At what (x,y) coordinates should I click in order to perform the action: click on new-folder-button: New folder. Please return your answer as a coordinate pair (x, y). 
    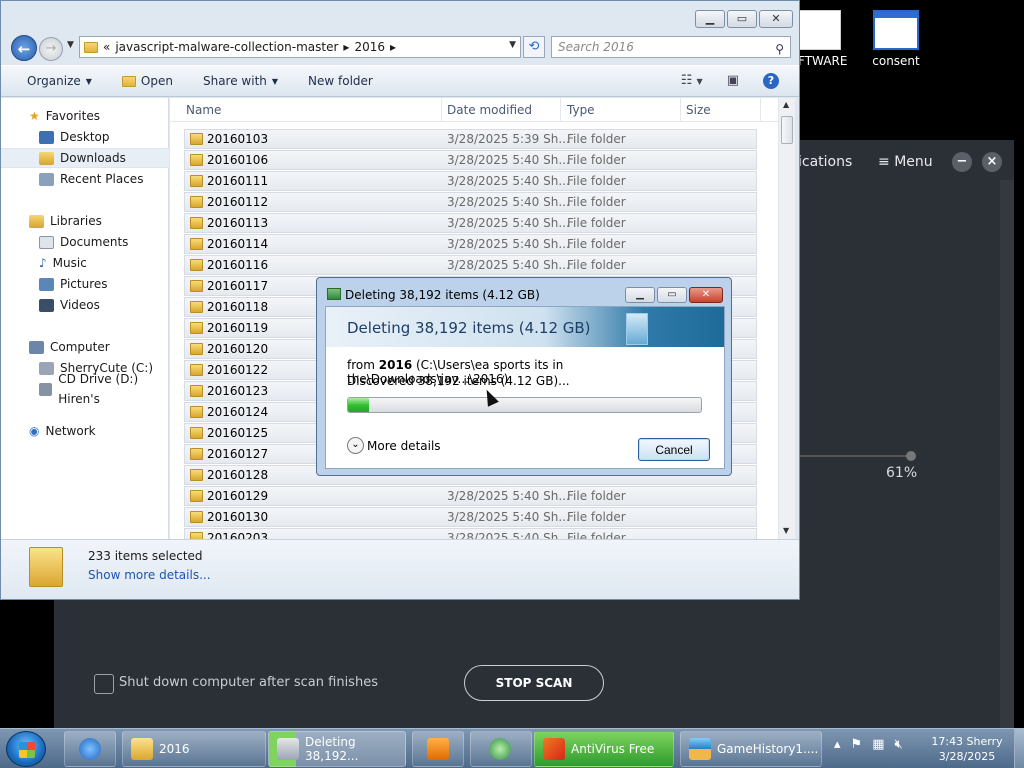
    Looking at the image, I should click on (340, 81).